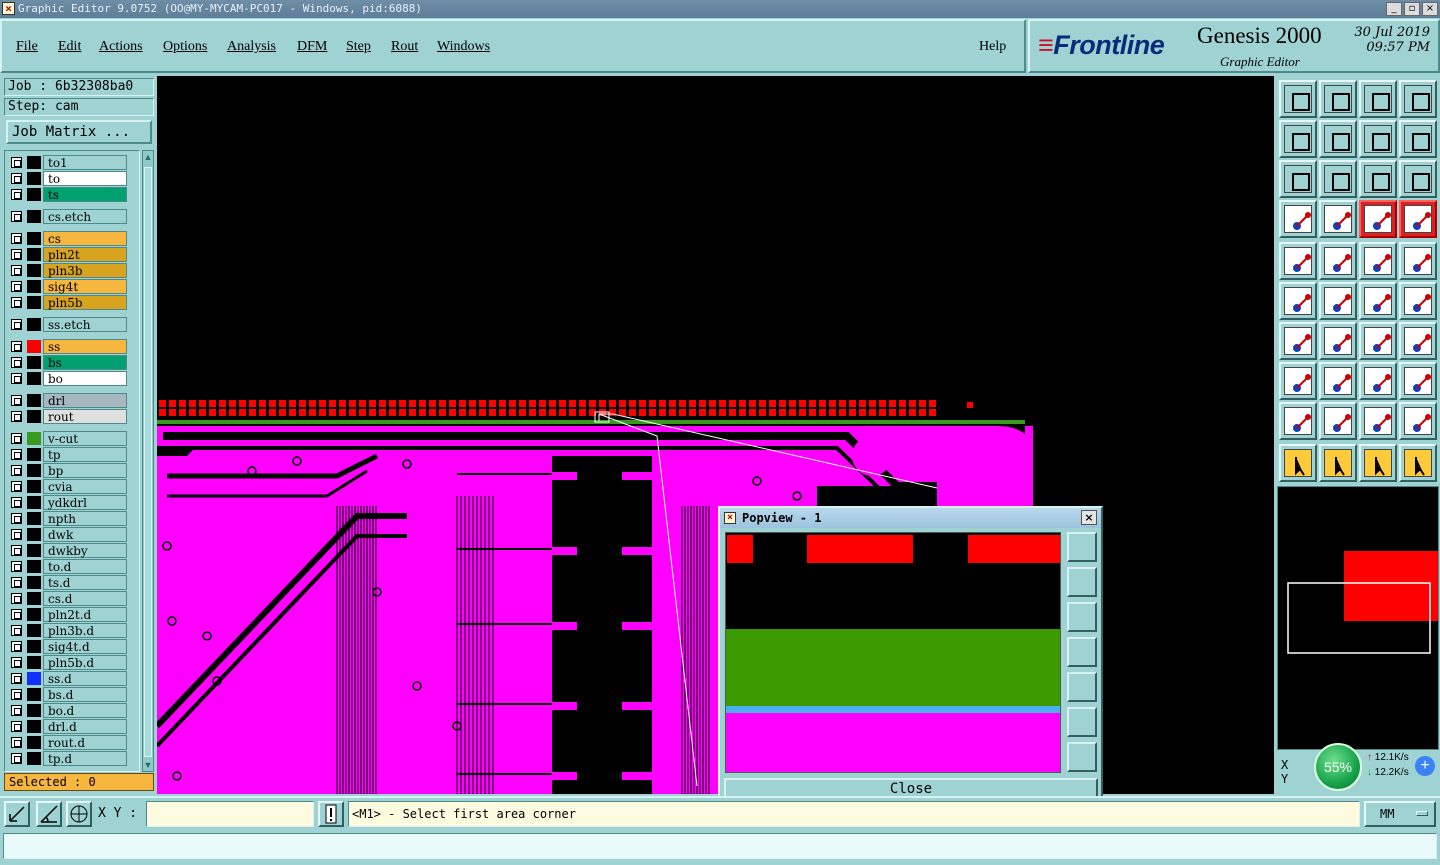  What do you see at coordinates (85, 400) in the screenshot?
I see `layer-name: drl` at bounding box center [85, 400].